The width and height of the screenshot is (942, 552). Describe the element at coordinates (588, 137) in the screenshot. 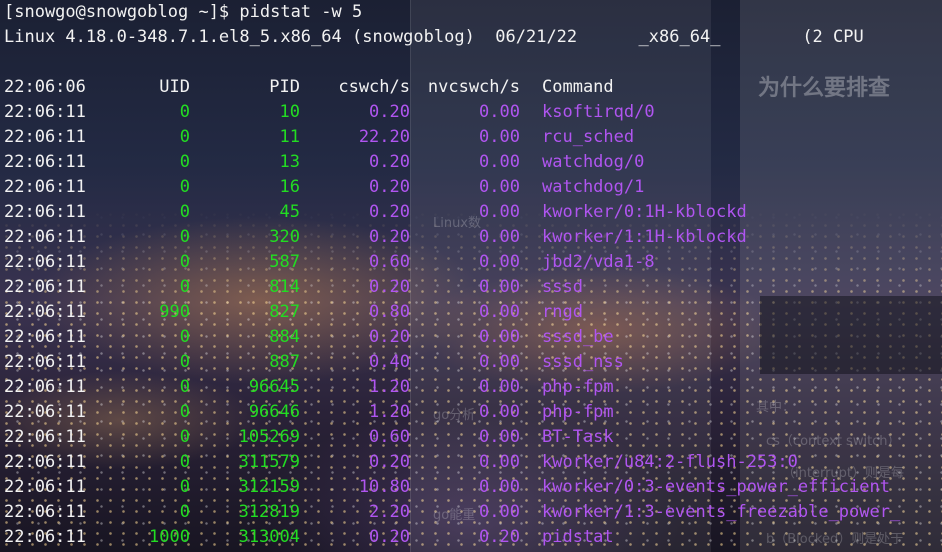

I see `cell-command: rcu_sched` at that location.